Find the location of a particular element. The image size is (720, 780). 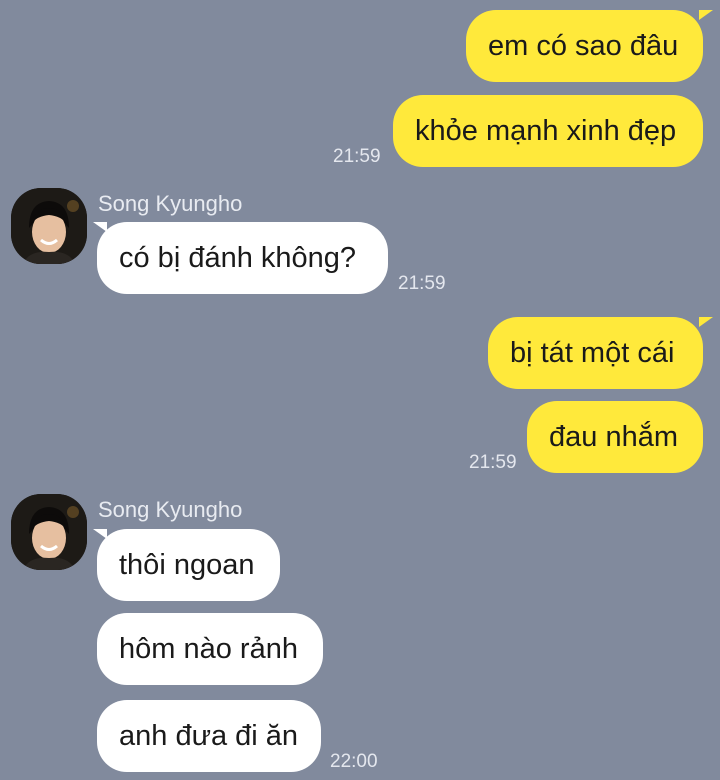

message-text: em có sao đâu is located at coordinates (583, 45).